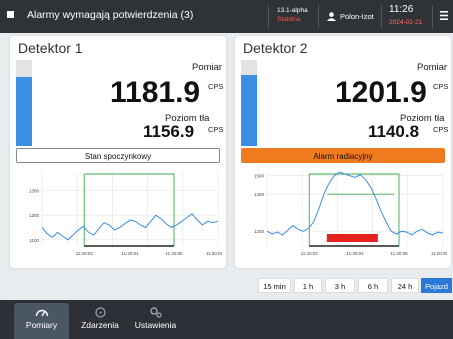 The height and width of the screenshot is (339, 453). What do you see at coordinates (394, 131) in the screenshot?
I see `background-value: 1140.8` at bounding box center [394, 131].